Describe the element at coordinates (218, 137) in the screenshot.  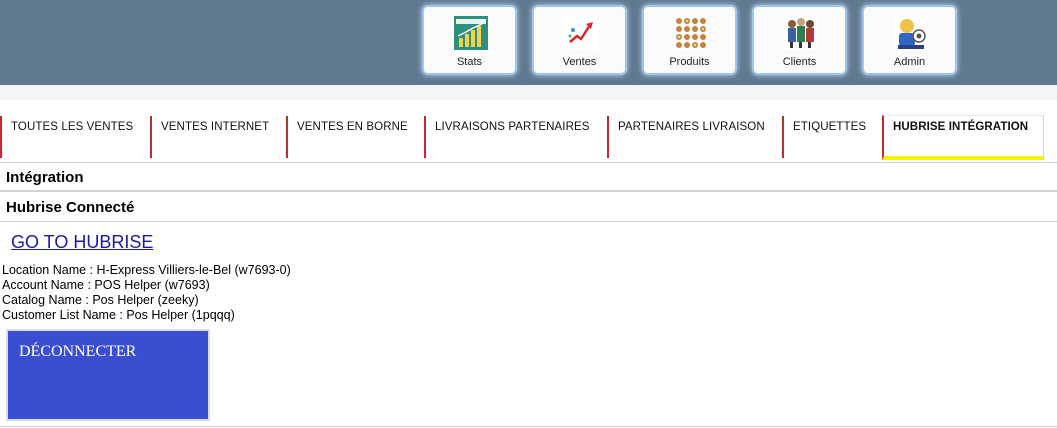
I see `tab-ventes-internet: VENTES INTERNET` at that location.